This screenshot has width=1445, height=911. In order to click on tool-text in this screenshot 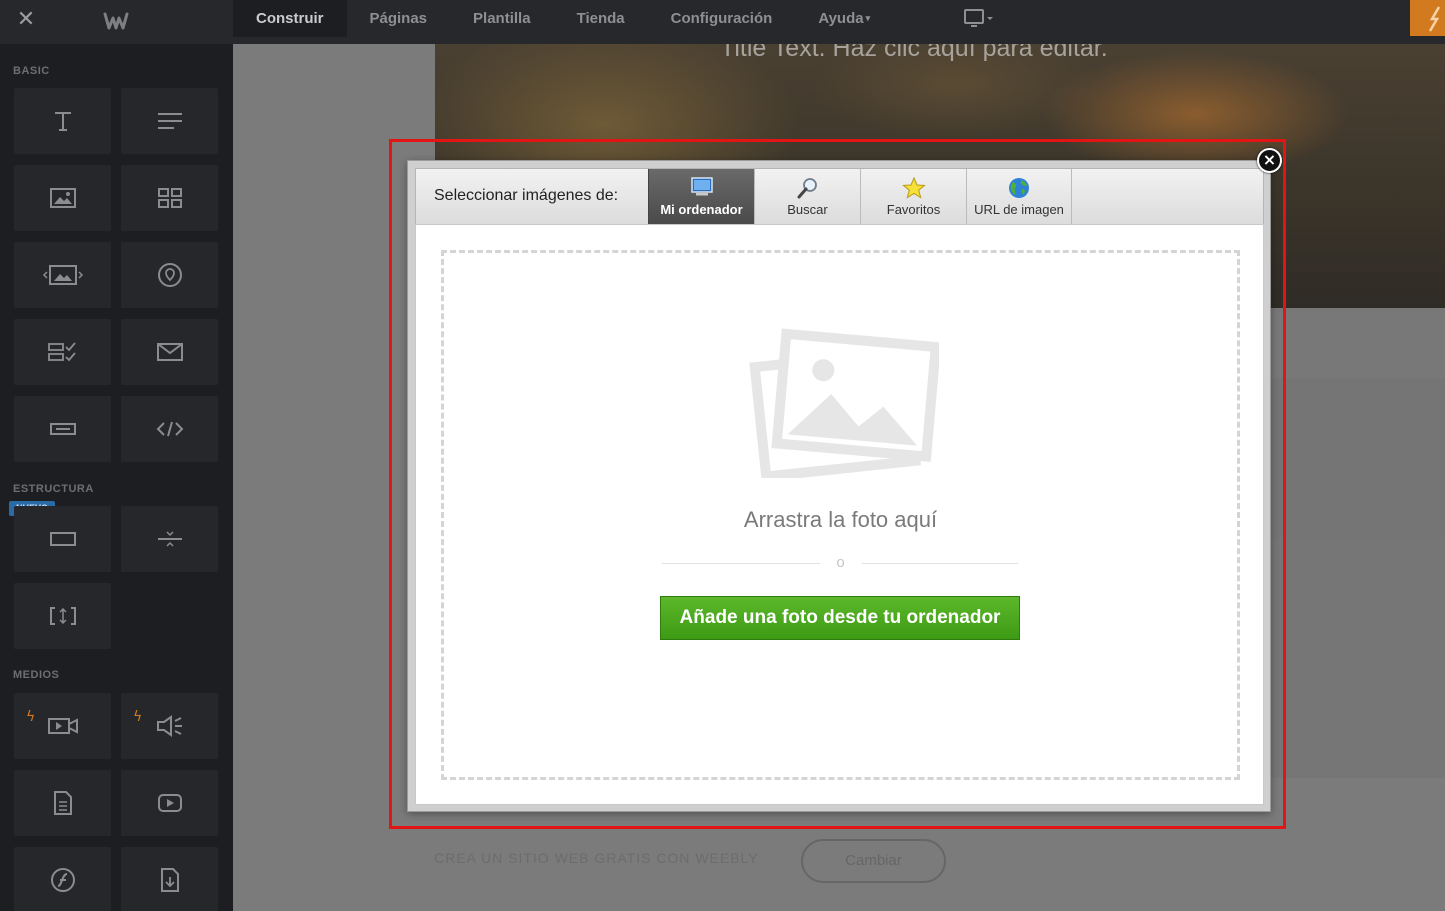, I will do `click(62, 121)`.